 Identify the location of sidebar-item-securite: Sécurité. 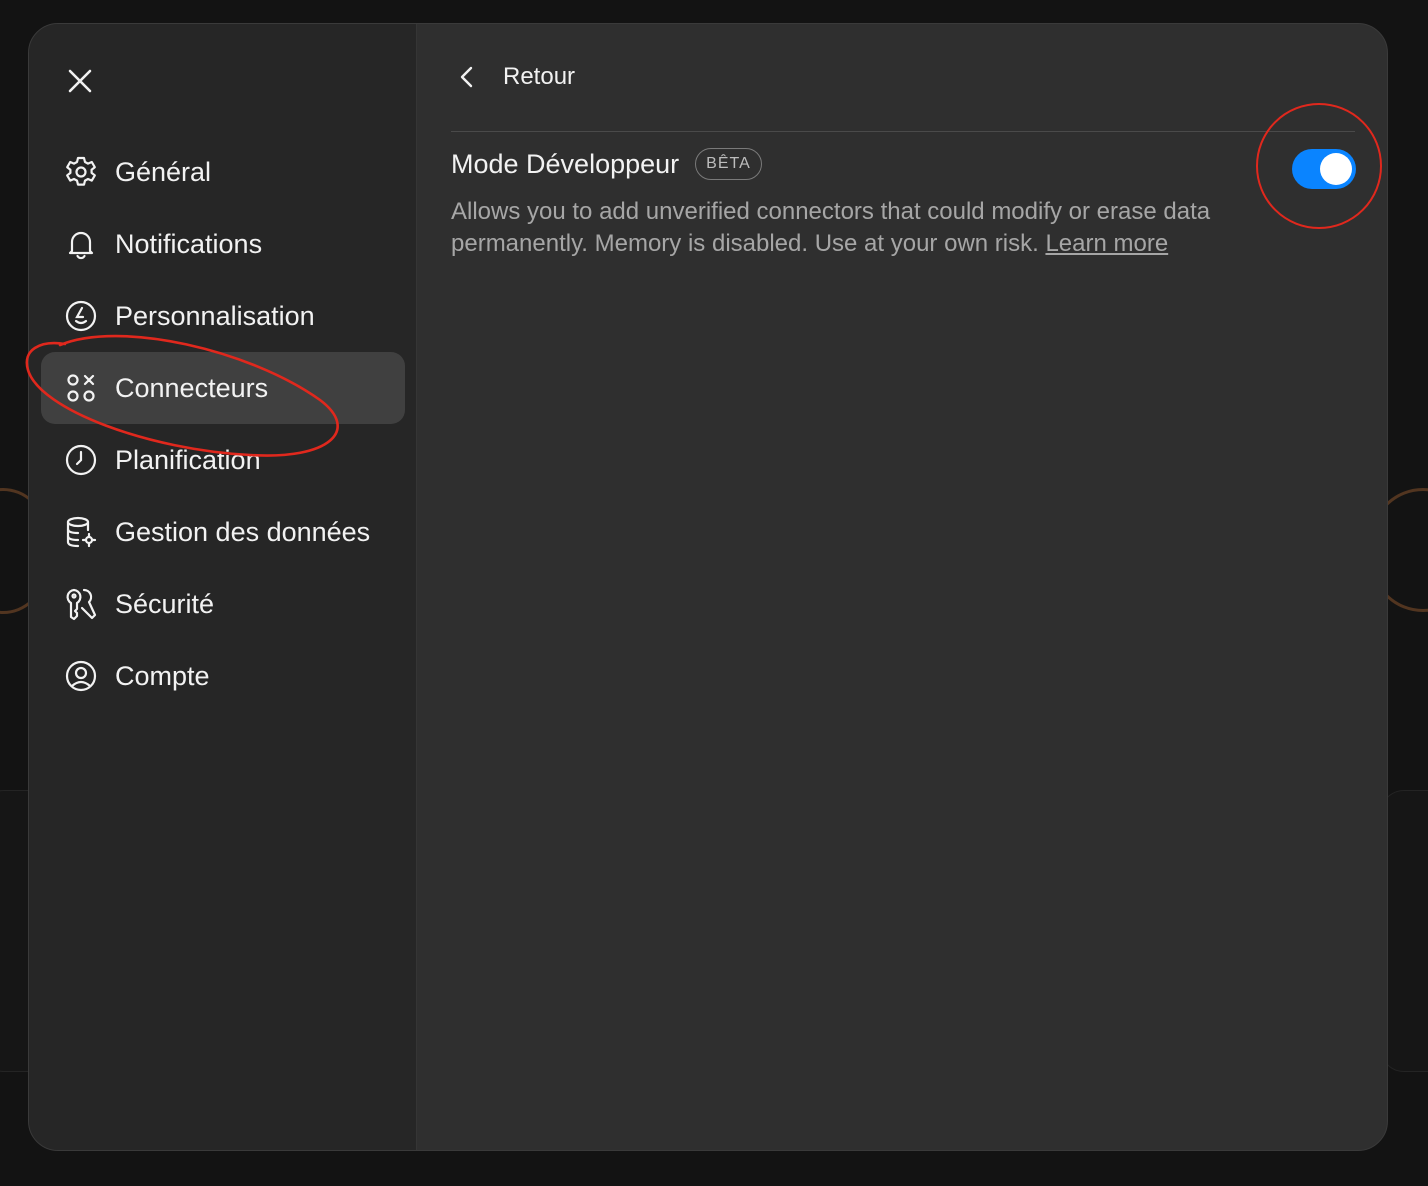
(223, 604).